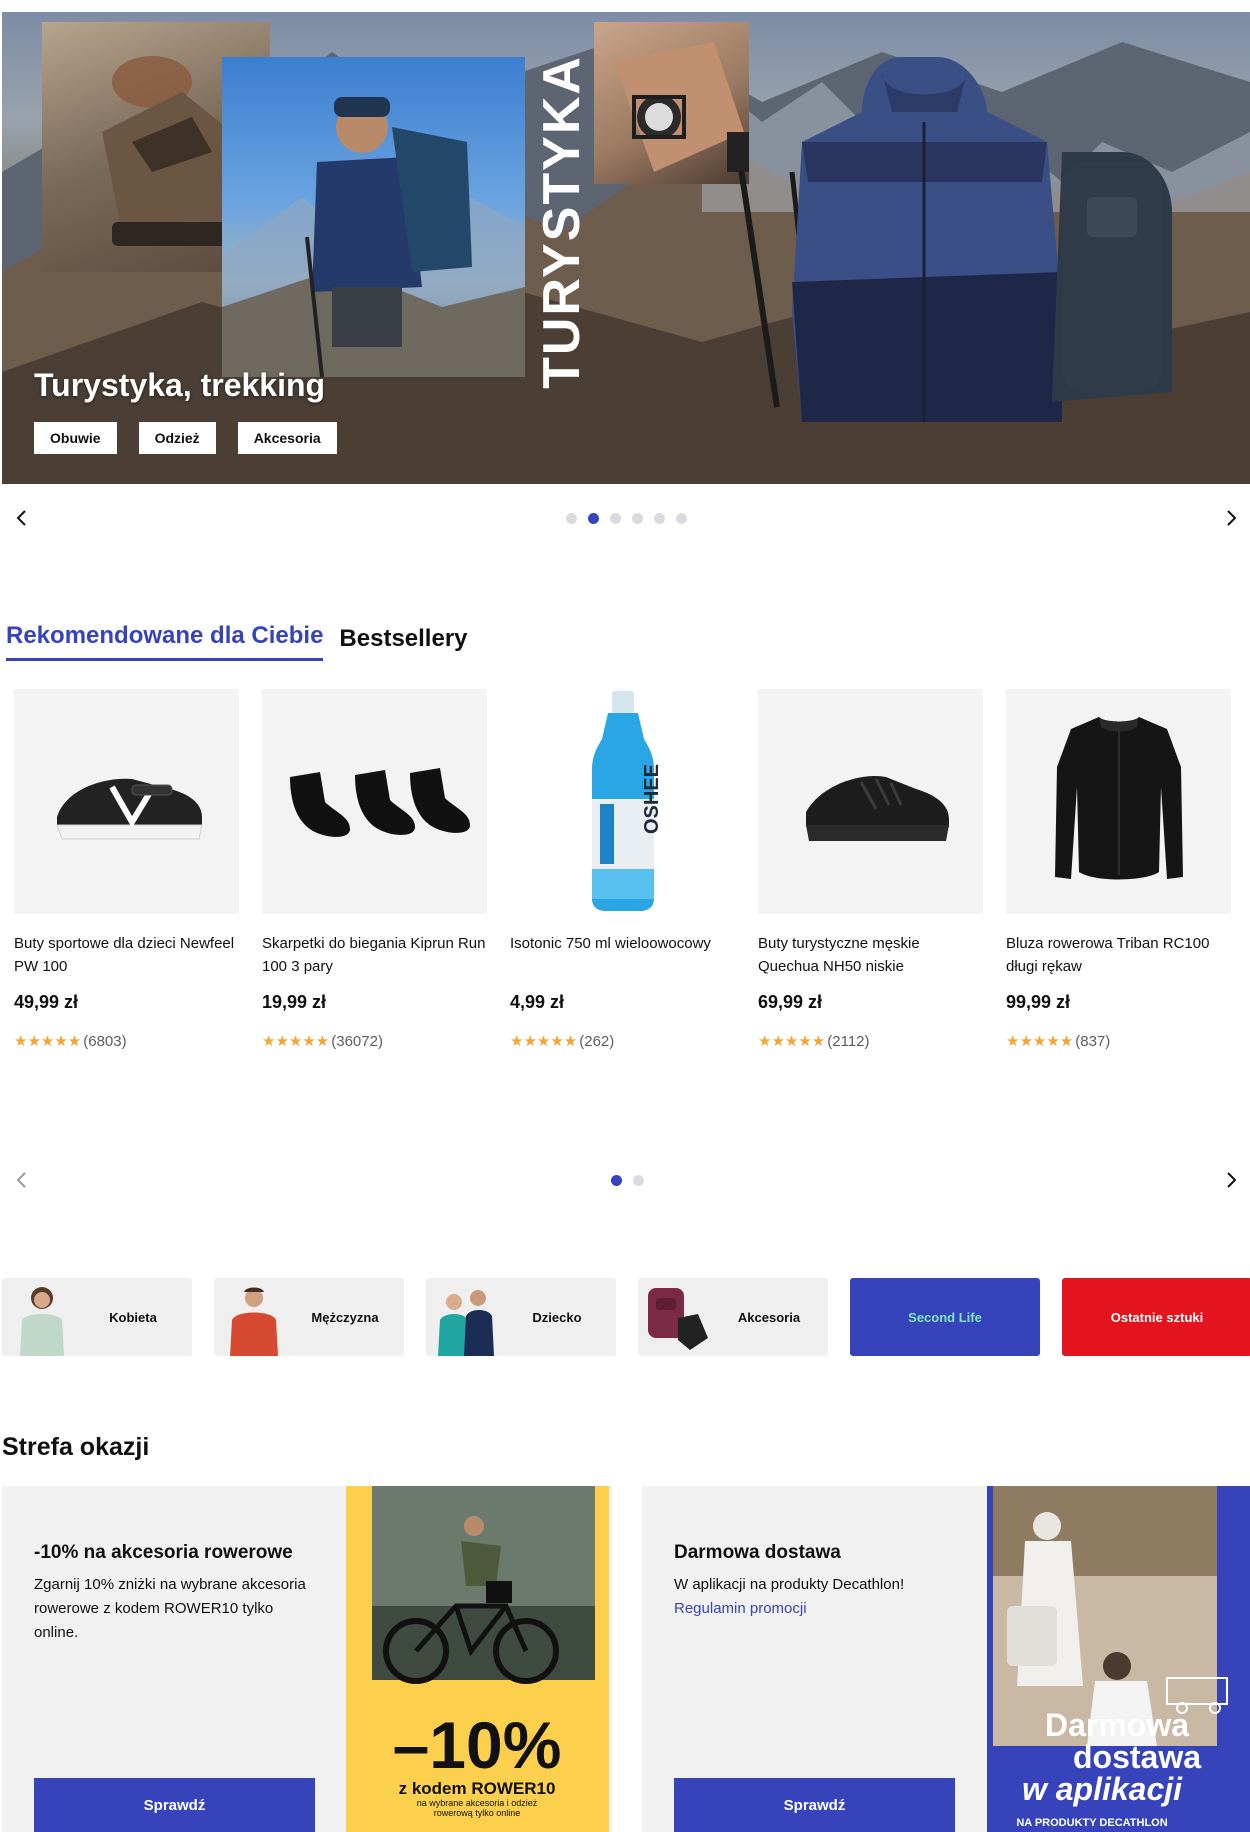 Image resolution: width=1250 pixels, height=1832 pixels. Describe the element at coordinates (294, 1002) in the screenshot. I see `product-price: 19,99 zł` at that location.